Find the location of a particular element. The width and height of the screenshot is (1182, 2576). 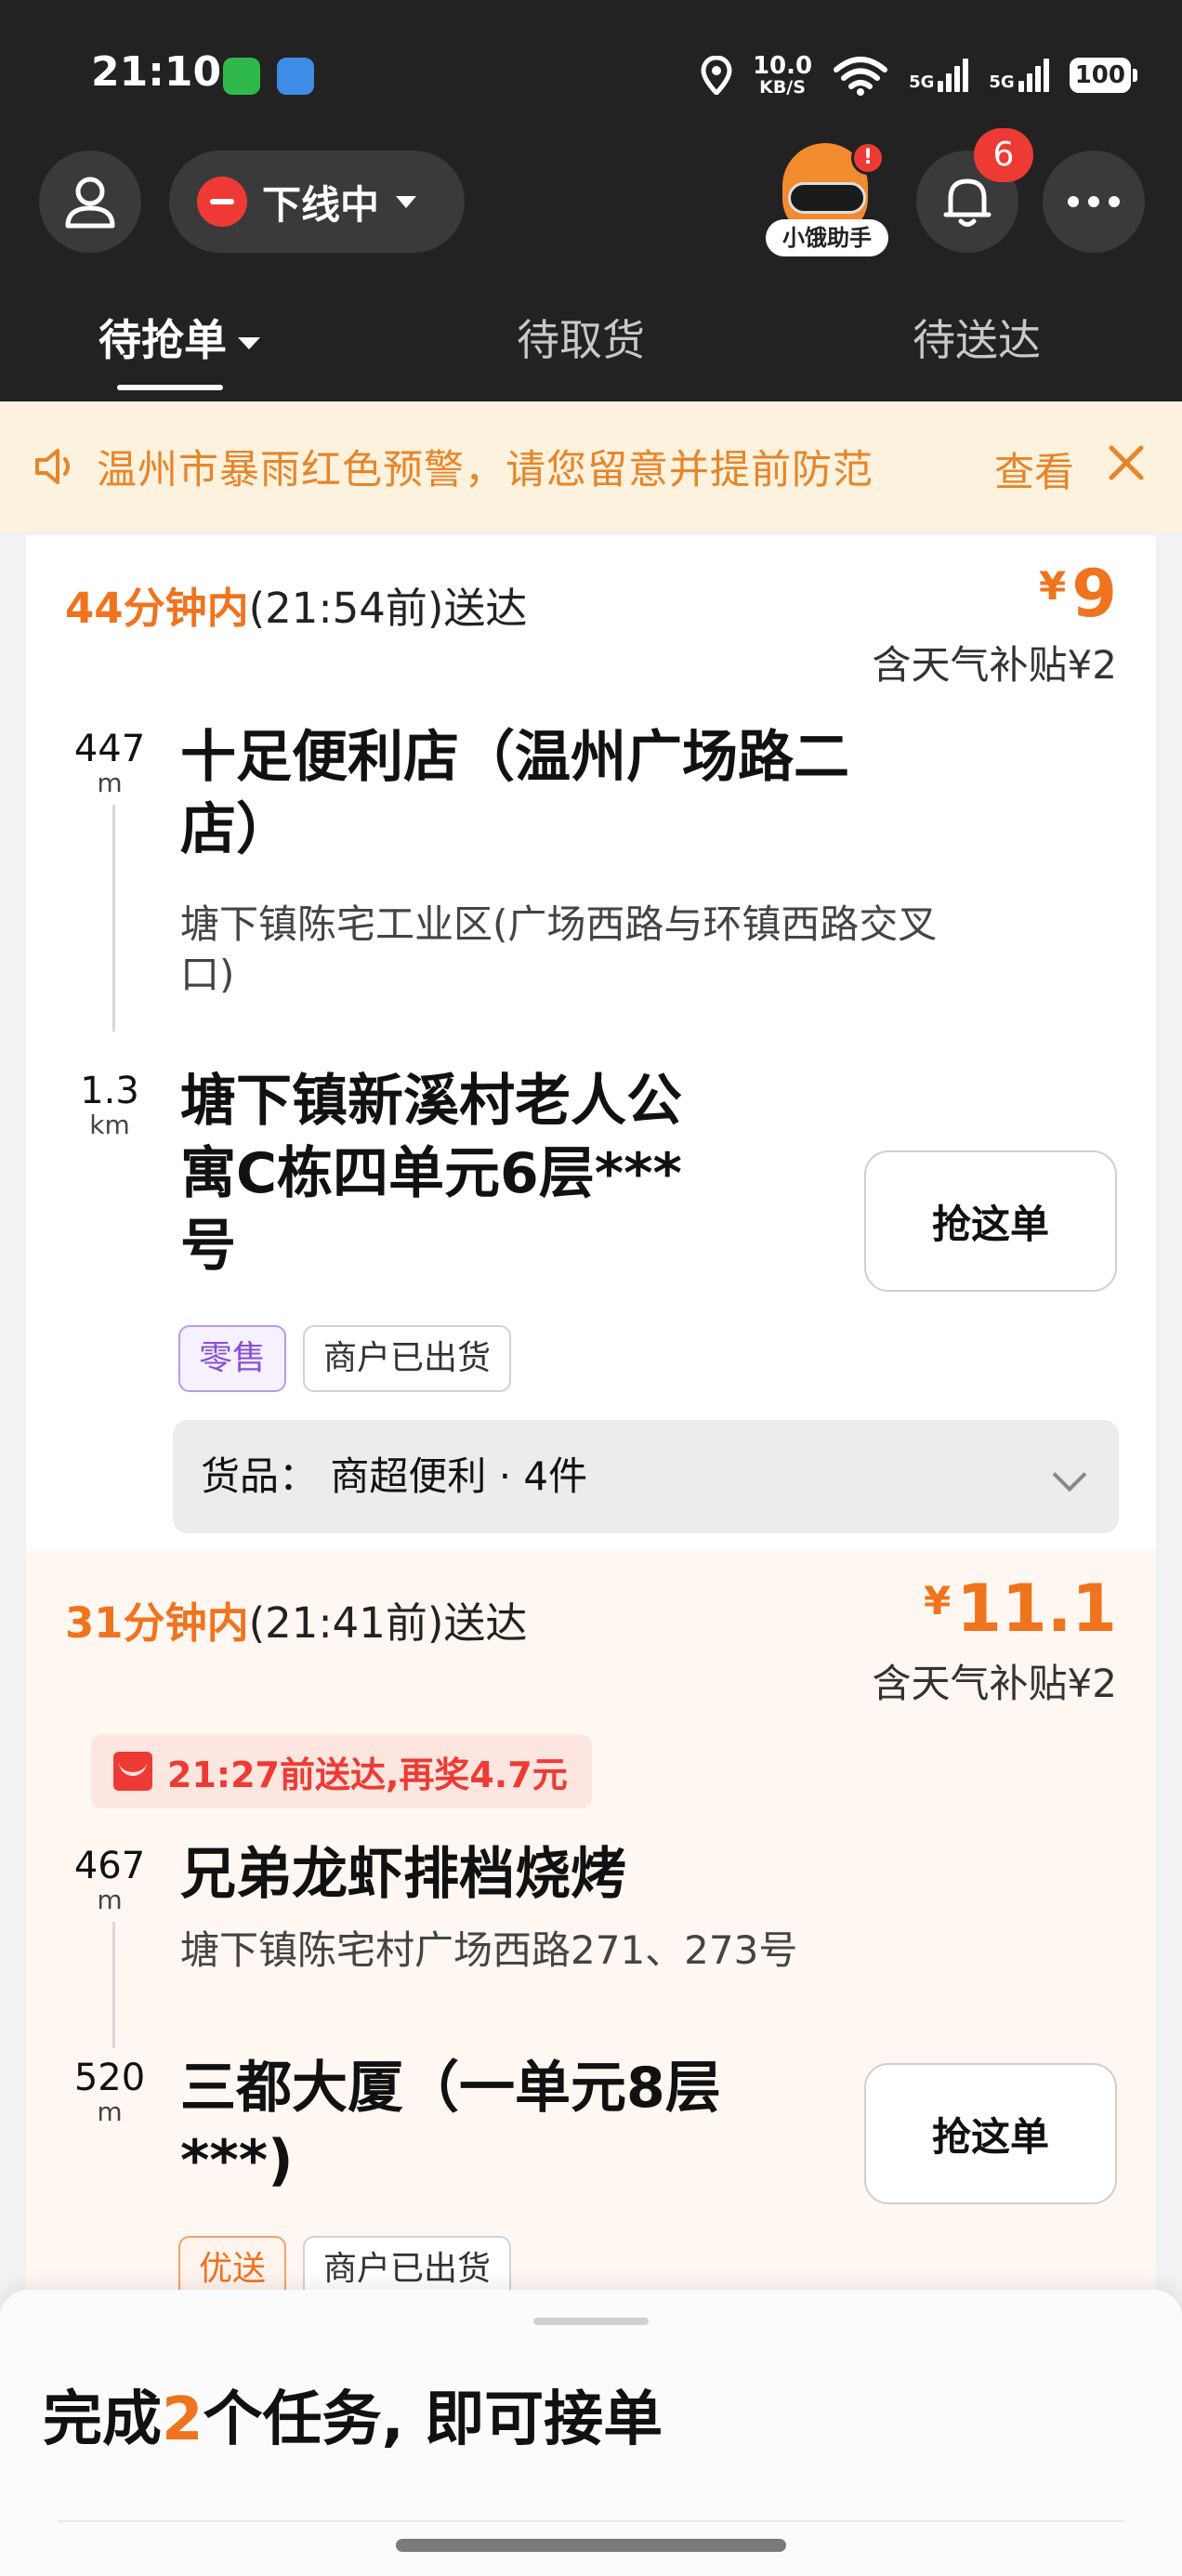

battery-icon: 100 is located at coordinates (1103, 75).